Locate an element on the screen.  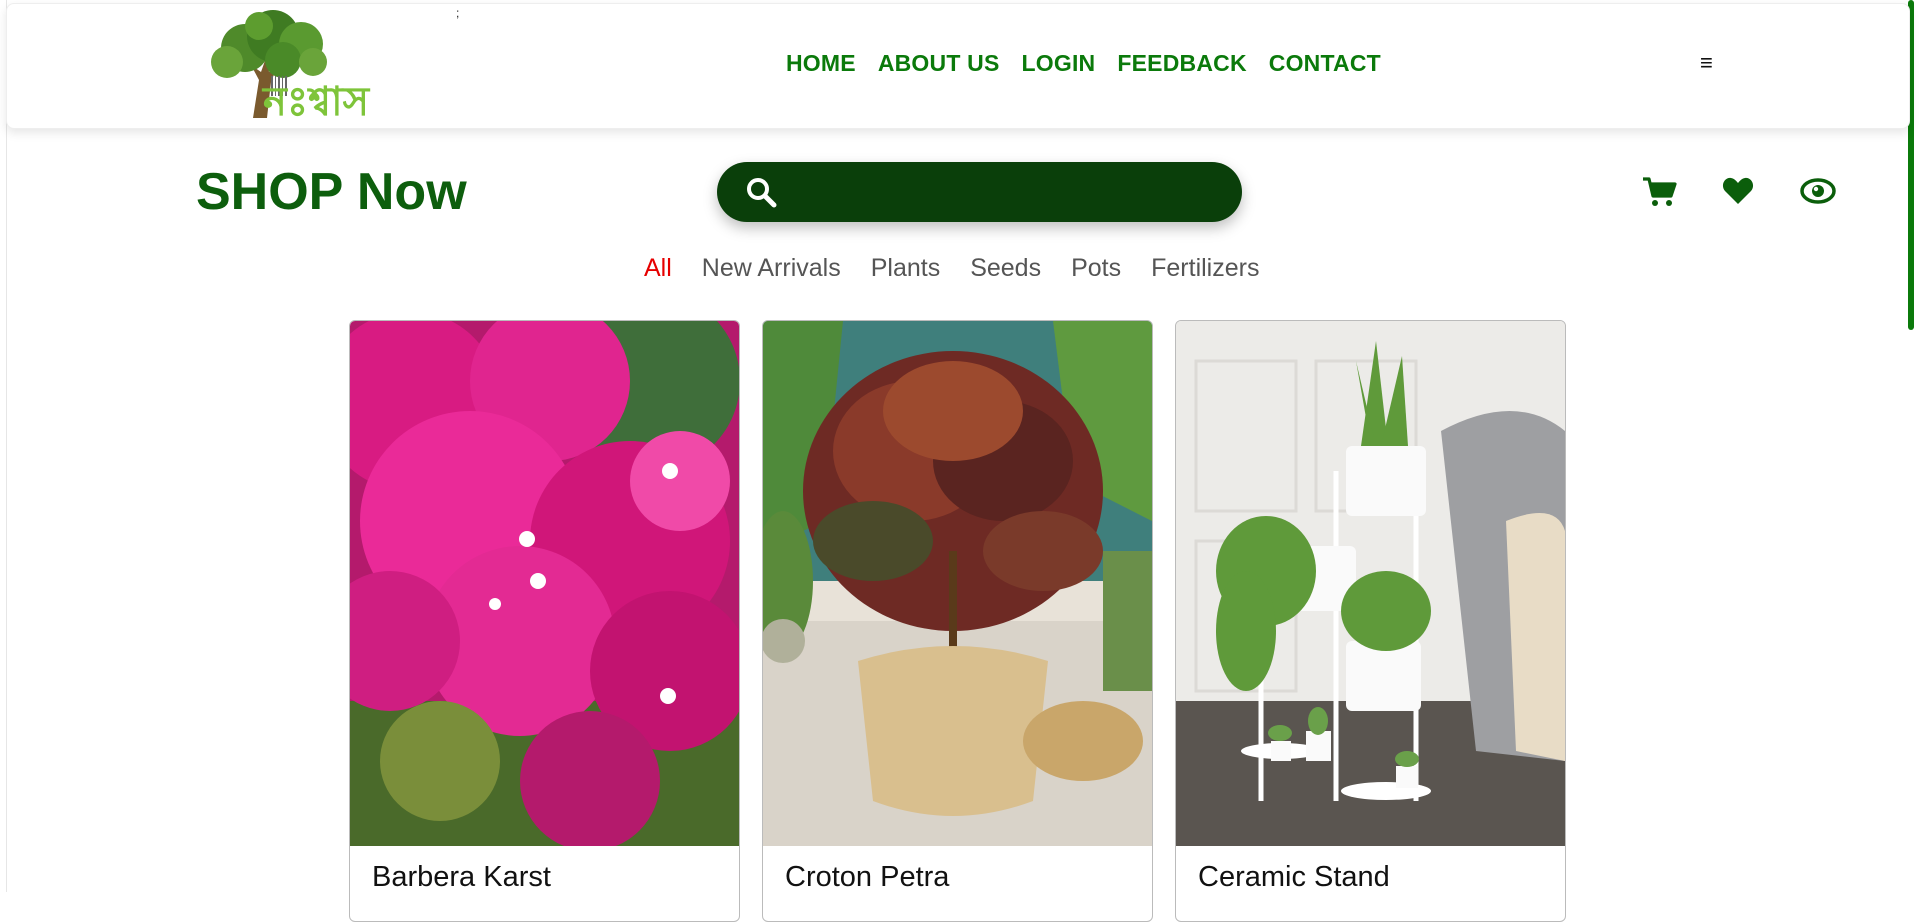
site-logo: নঃশ্বাস is located at coordinates (307, 67).